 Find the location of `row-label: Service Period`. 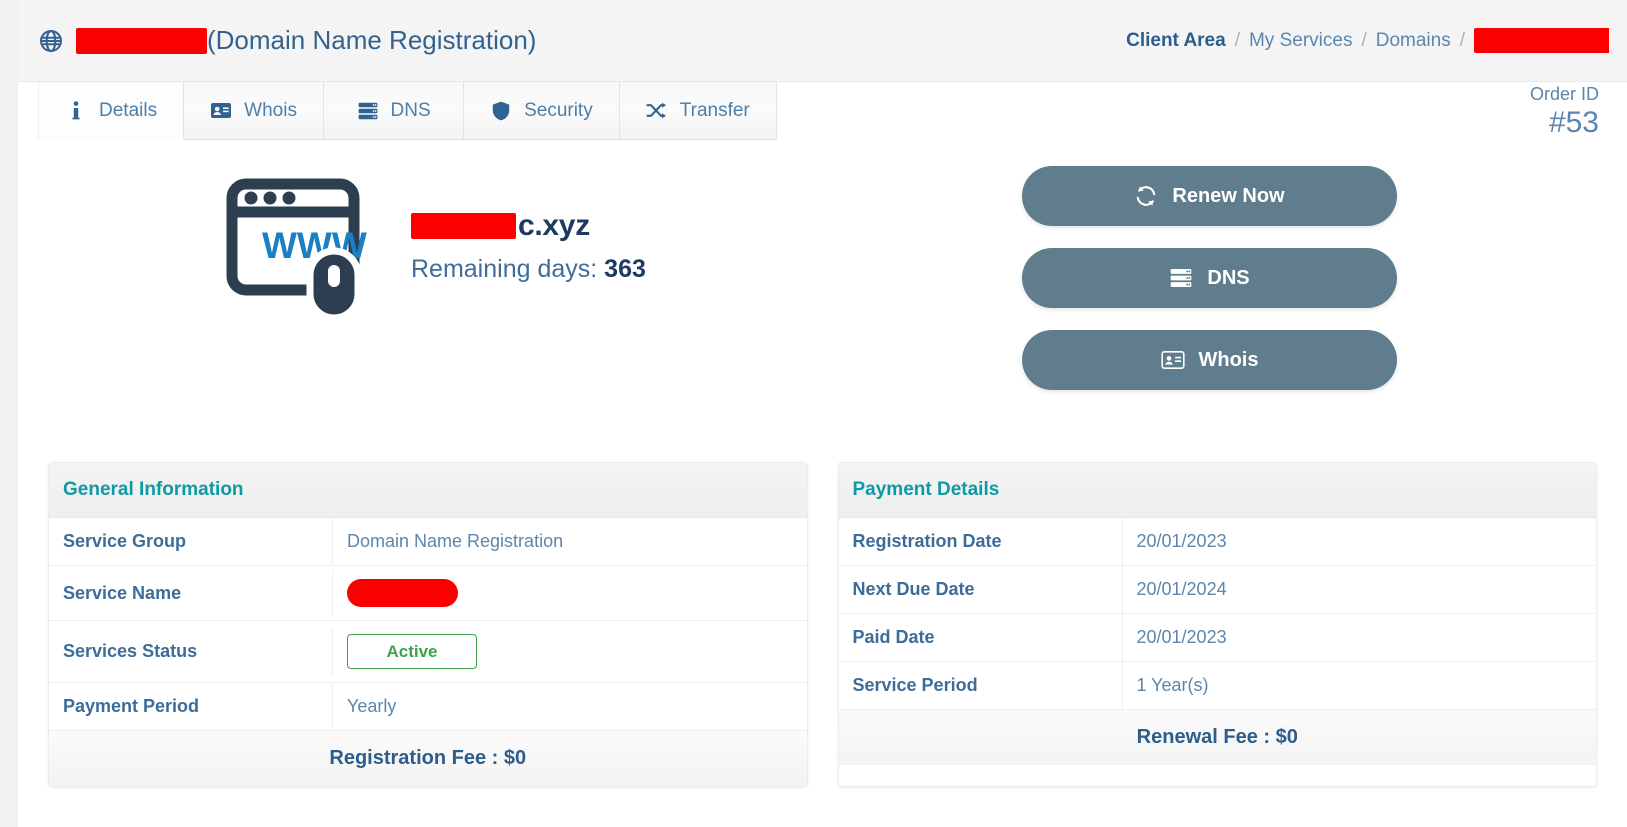

row-label: Service Period is located at coordinates (981, 685).